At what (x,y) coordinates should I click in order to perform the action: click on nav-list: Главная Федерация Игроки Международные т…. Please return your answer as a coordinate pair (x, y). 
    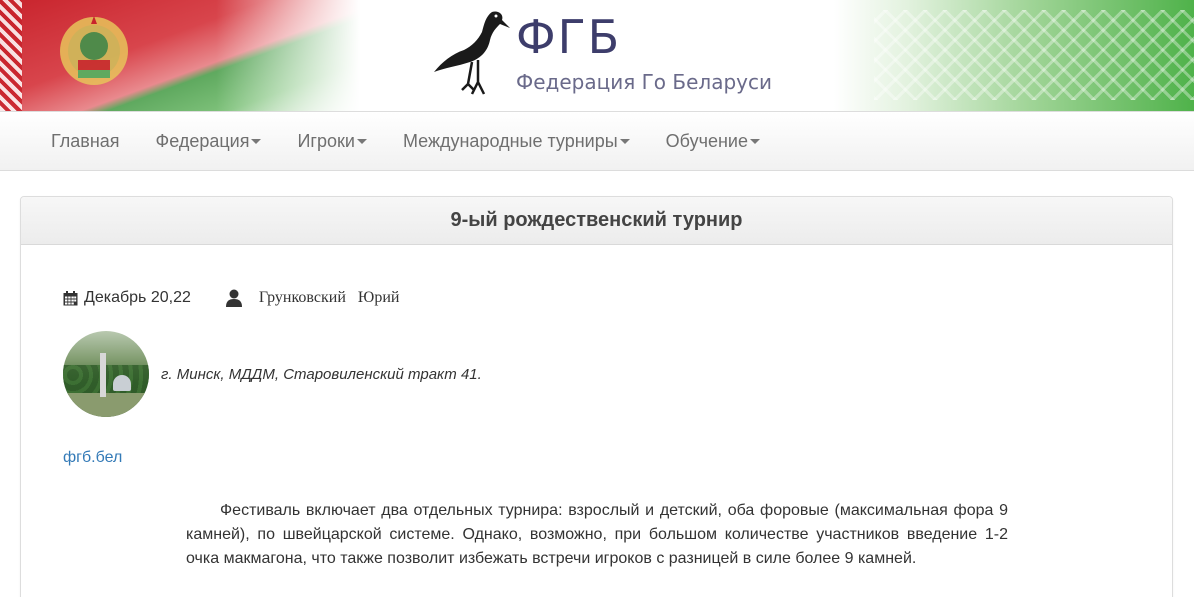
    Looking at the image, I should click on (597, 141).